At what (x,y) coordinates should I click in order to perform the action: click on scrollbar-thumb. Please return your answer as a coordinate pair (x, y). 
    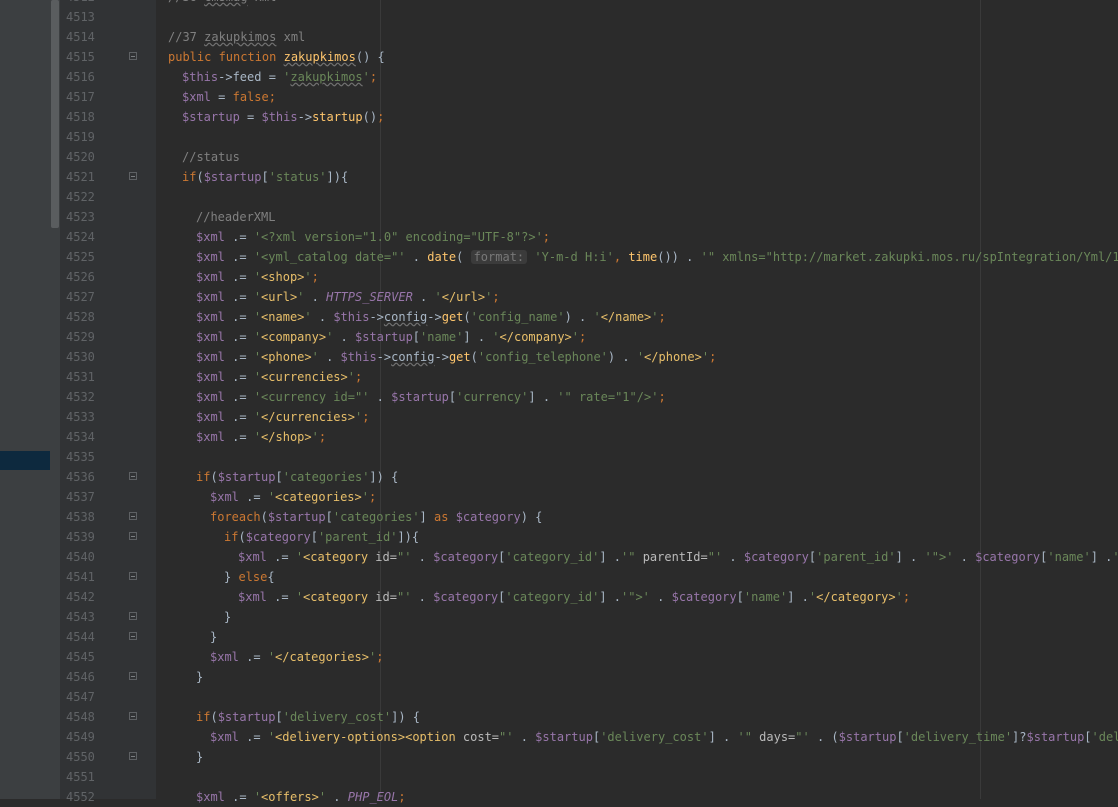
    Looking at the image, I should click on (55, 114).